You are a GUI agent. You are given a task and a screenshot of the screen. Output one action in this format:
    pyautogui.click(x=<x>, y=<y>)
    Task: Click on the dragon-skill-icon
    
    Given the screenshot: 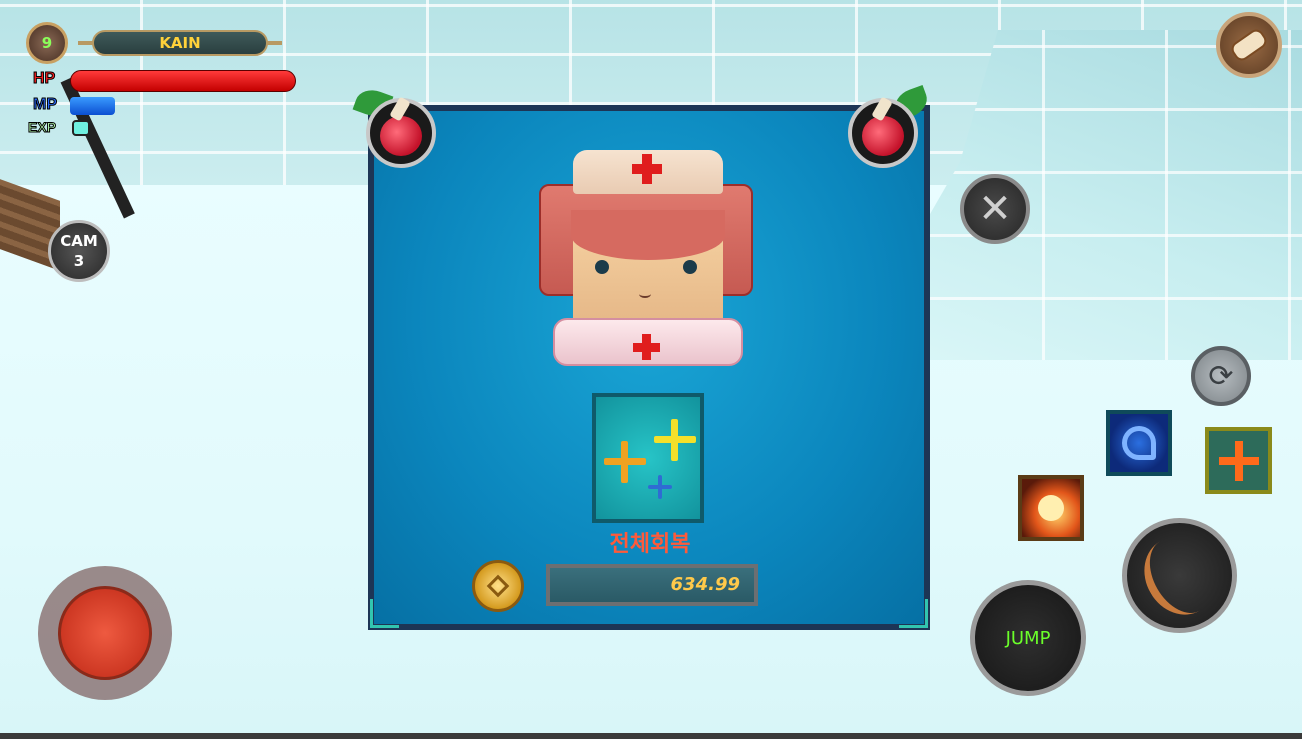 What is the action you would take?
    pyautogui.click(x=1139, y=443)
    